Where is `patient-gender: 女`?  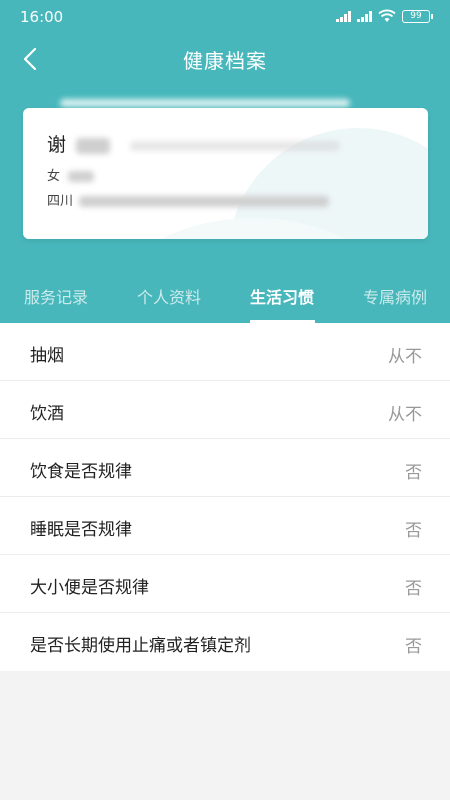
patient-gender: 女 is located at coordinates (54, 176).